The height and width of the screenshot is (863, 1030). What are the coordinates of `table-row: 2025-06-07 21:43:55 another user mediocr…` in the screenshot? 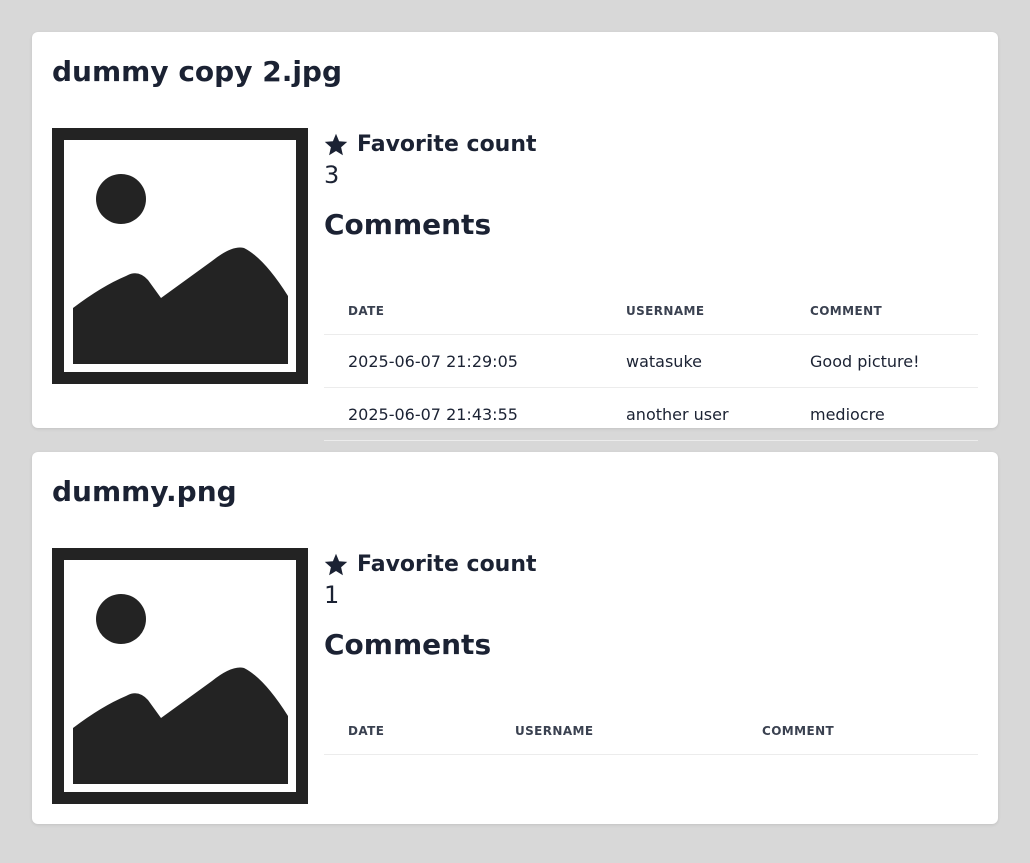 It's located at (651, 414).